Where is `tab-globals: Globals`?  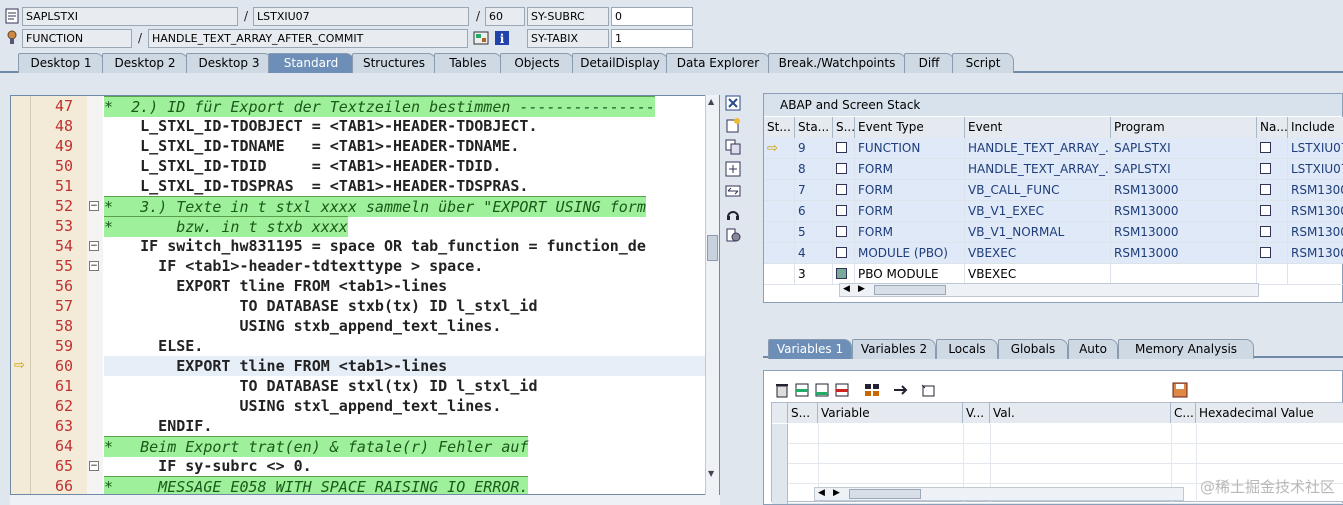
tab-globals: Globals is located at coordinates (1033, 349).